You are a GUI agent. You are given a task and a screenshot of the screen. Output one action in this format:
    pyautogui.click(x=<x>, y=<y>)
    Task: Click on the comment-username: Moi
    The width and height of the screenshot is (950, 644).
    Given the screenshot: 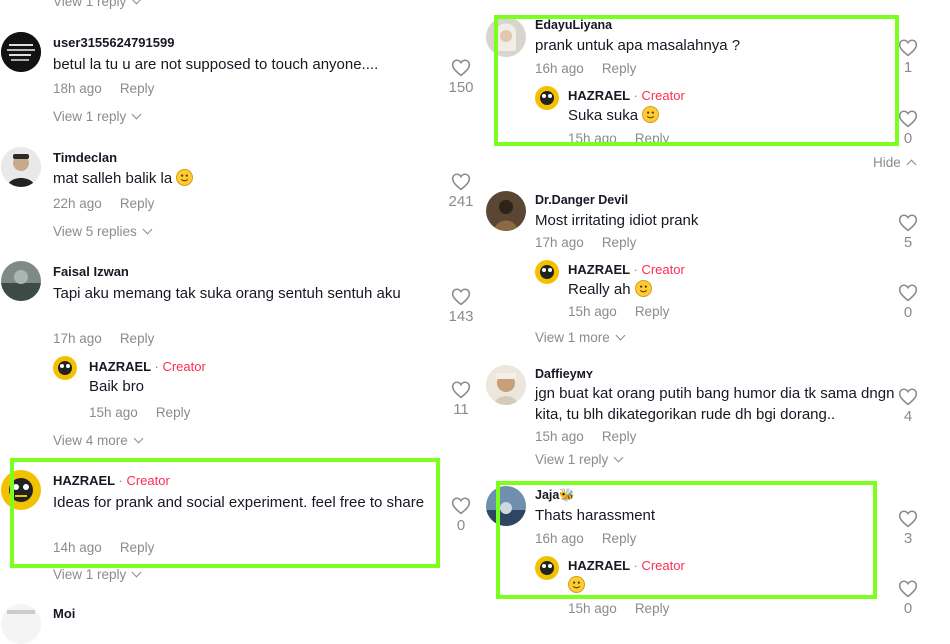 What is the action you would take?
    pyautogui.click(x=64, y=613)
    